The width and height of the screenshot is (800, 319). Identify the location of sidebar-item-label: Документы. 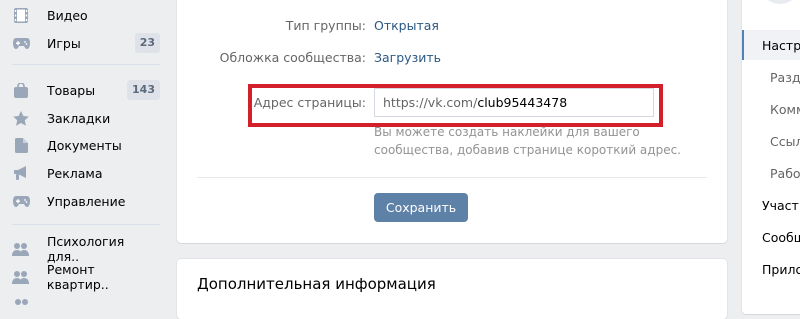
(84, 145).